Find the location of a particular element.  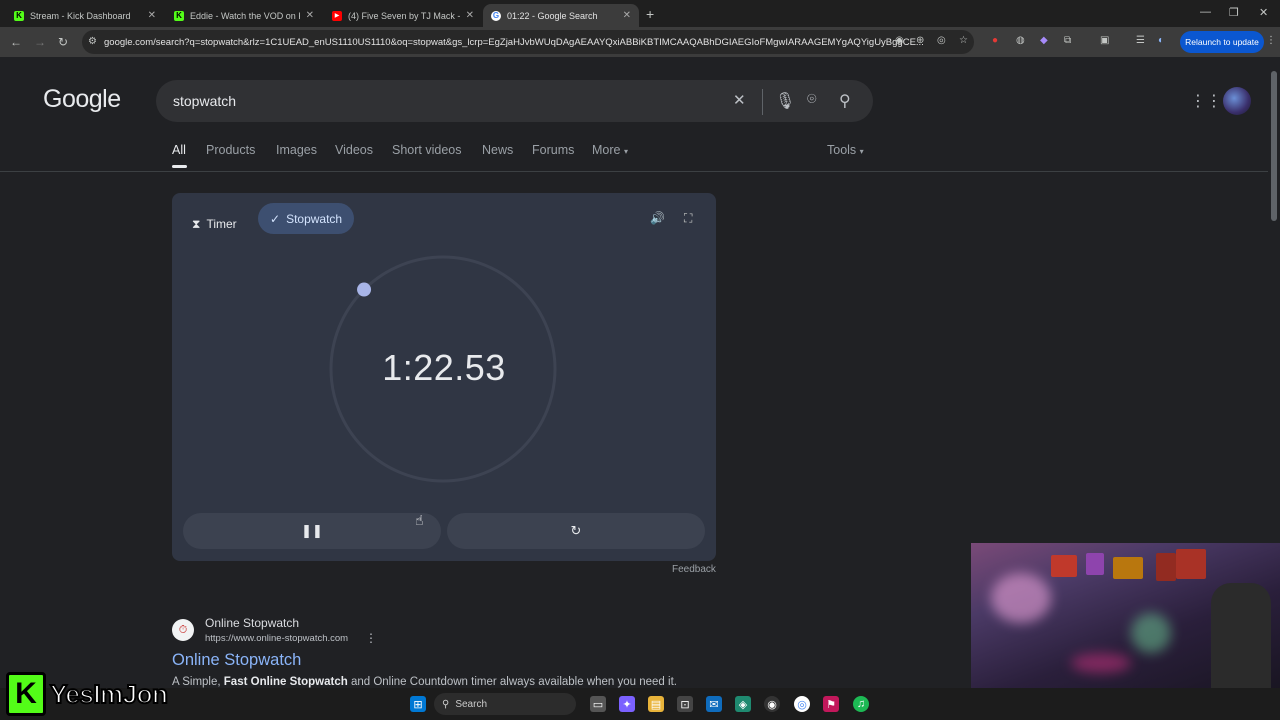

extension-icon: ◍ is located at coordinates (1020, 40).